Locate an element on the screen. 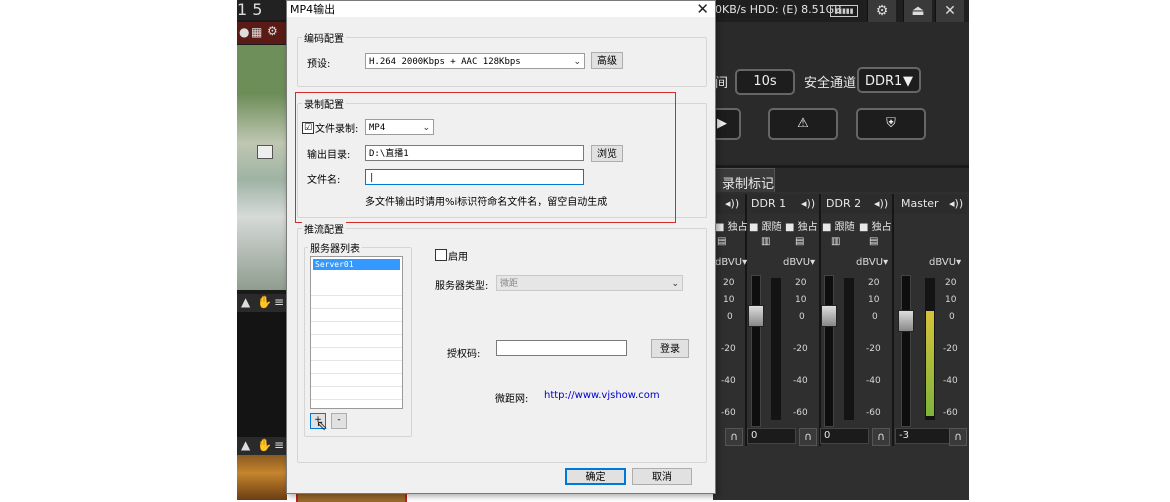  preview-controls-bottom: ▲ ✋ ≡ is located at coordinates (262, 446).